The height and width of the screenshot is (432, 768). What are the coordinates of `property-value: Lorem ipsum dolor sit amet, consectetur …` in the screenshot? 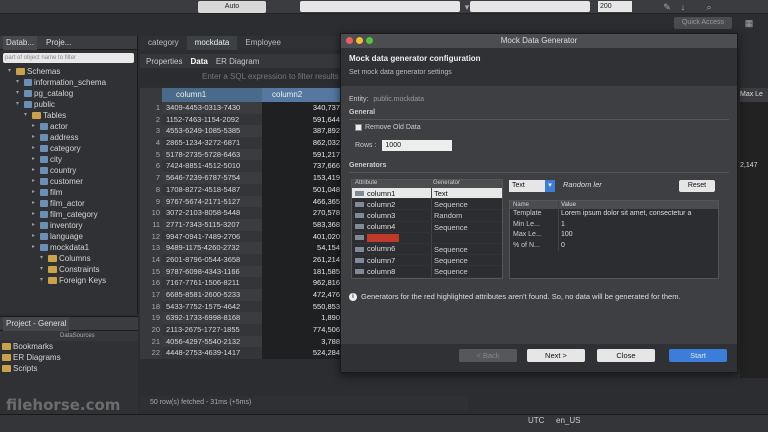 It's located at (638, 214).